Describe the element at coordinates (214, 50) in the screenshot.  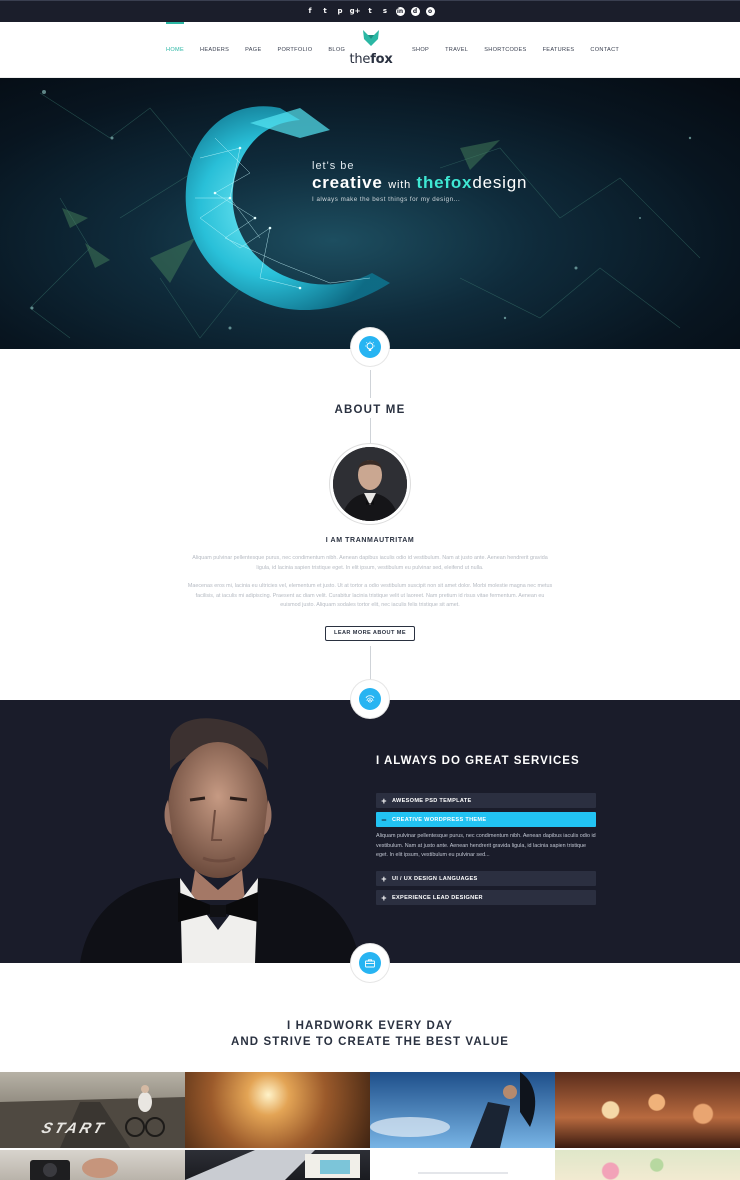
I see `nav-headers: HEADERS` at that location.